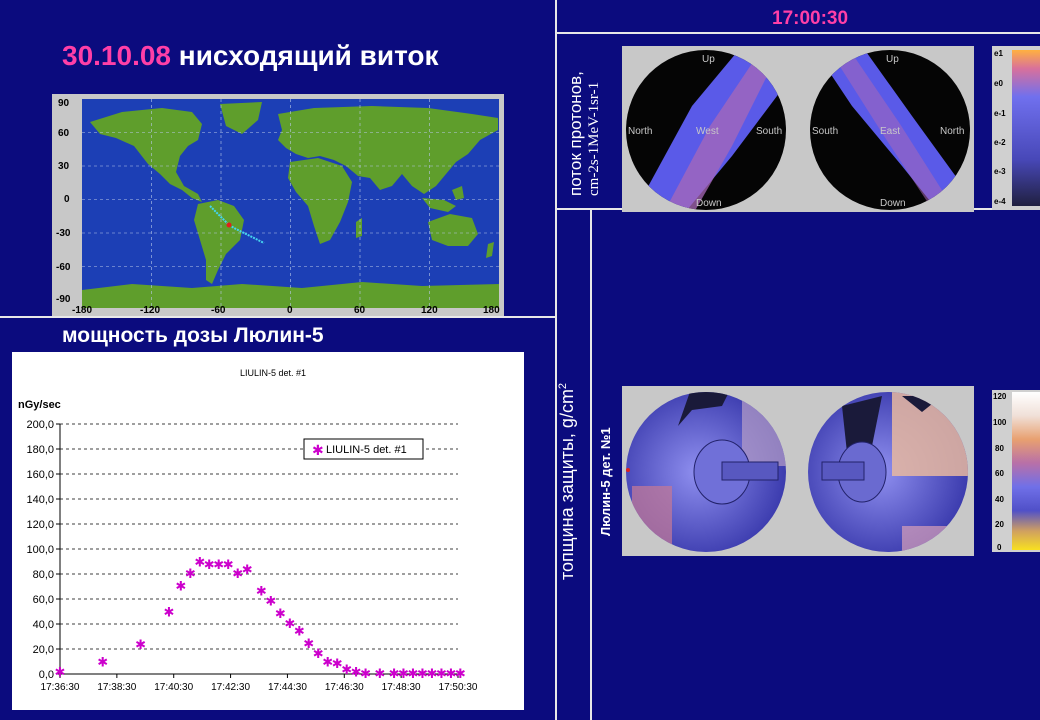  I want to click on shielding-gradient, so click(1026, 471).